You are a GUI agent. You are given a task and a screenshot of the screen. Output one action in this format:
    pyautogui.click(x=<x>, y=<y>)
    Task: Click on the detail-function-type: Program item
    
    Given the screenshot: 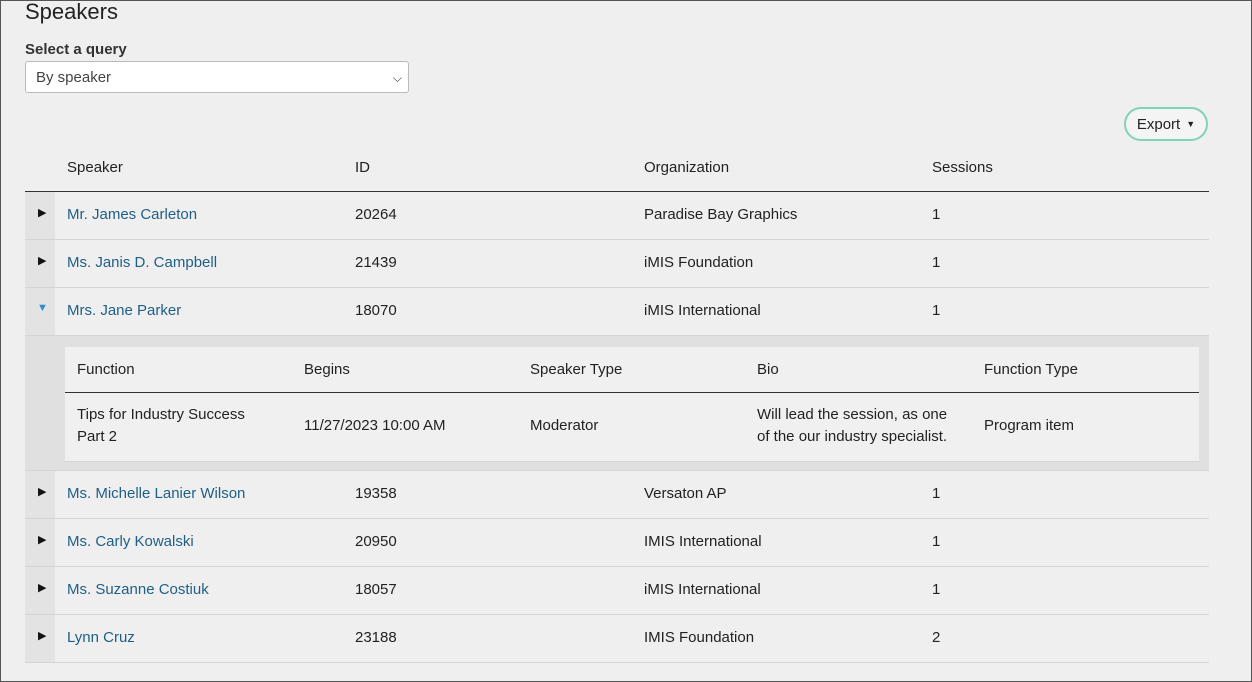 What is the action you would take?
    pyautogui.click(x=1029, y=425)
    